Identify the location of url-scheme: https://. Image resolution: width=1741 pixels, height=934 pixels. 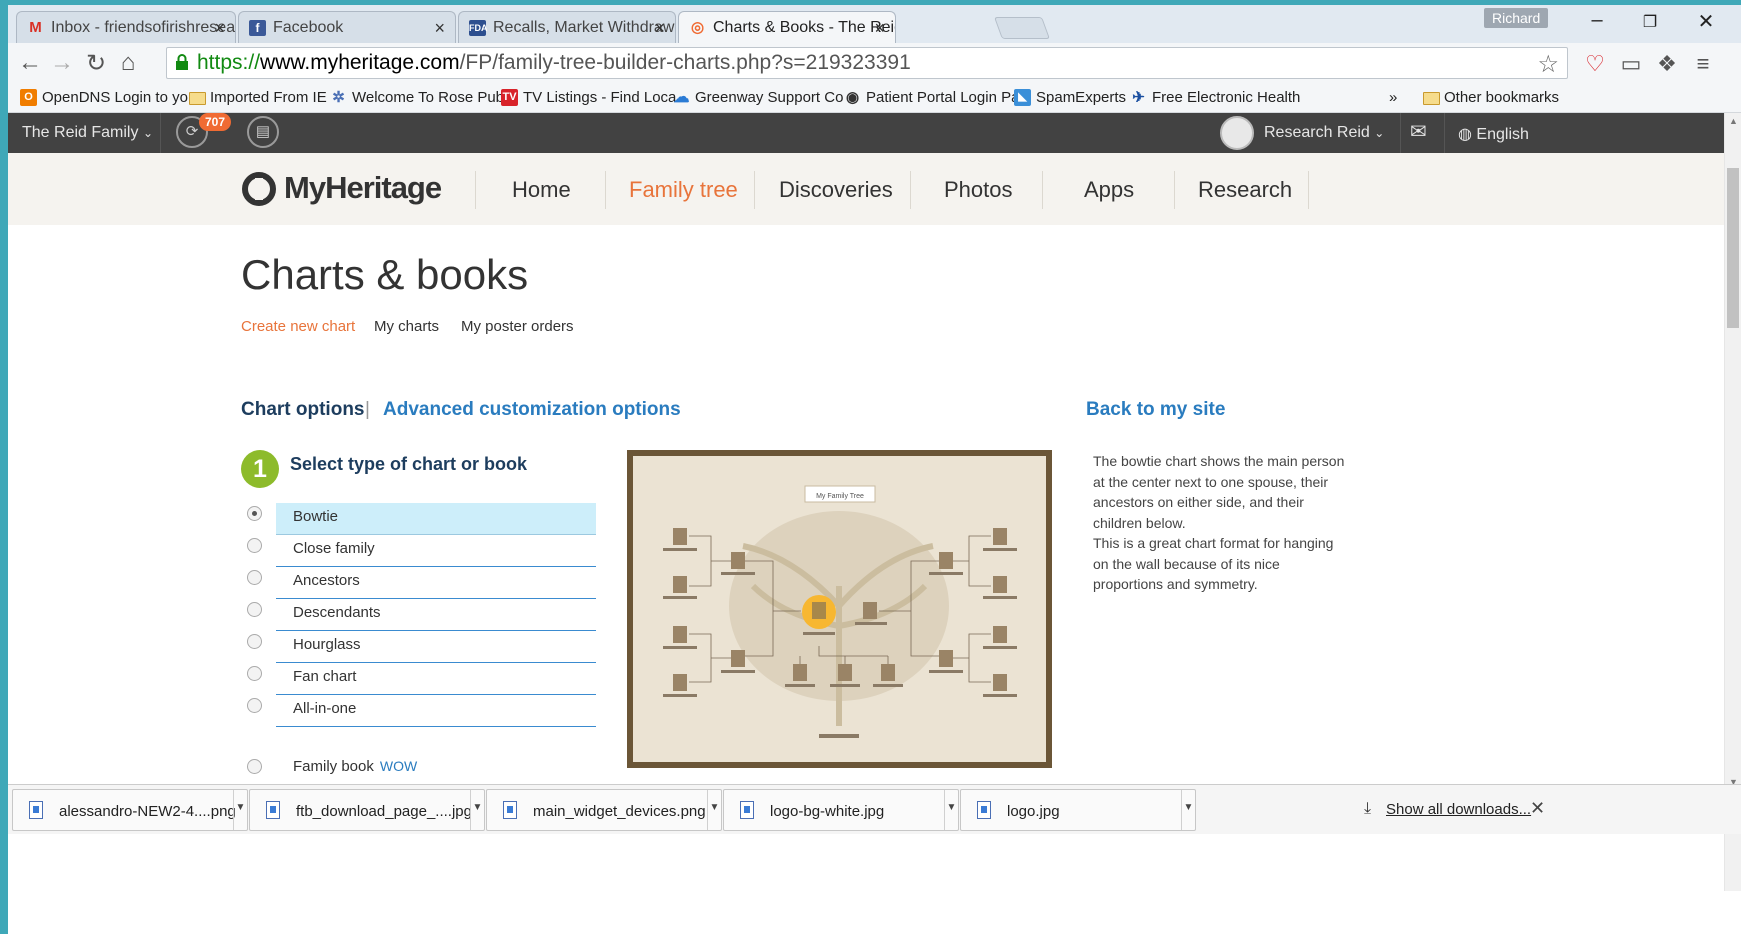
(229, 62).